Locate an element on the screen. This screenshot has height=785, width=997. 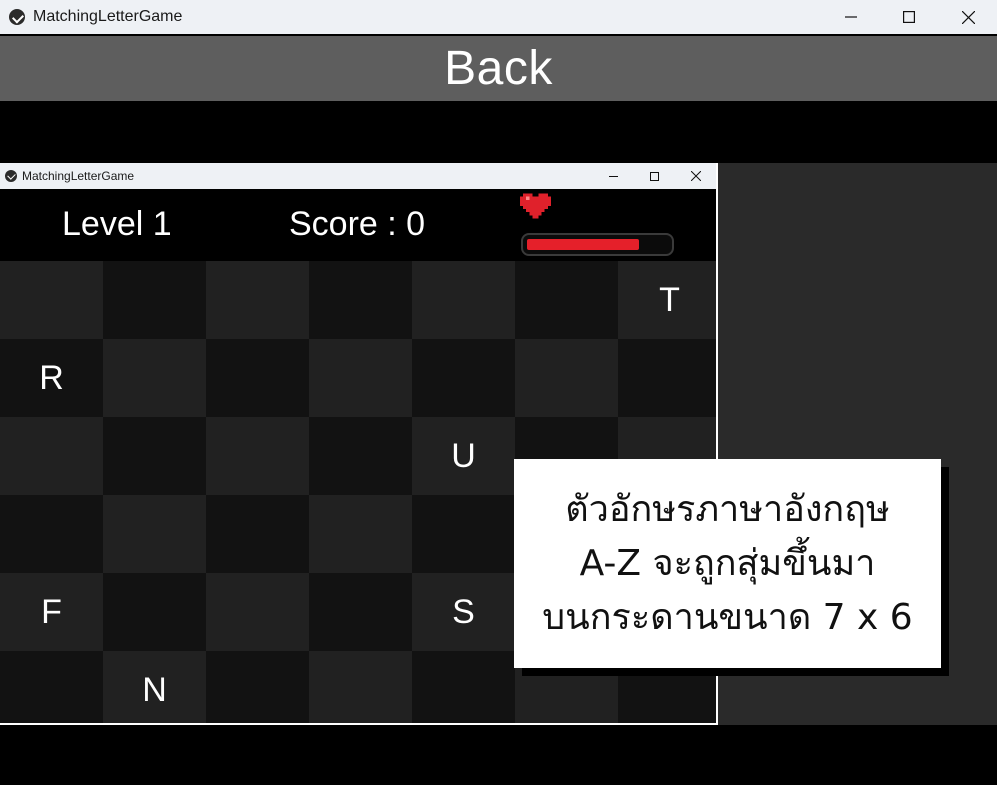
score-label: Score : 0 is located at coordinates (357, 224).